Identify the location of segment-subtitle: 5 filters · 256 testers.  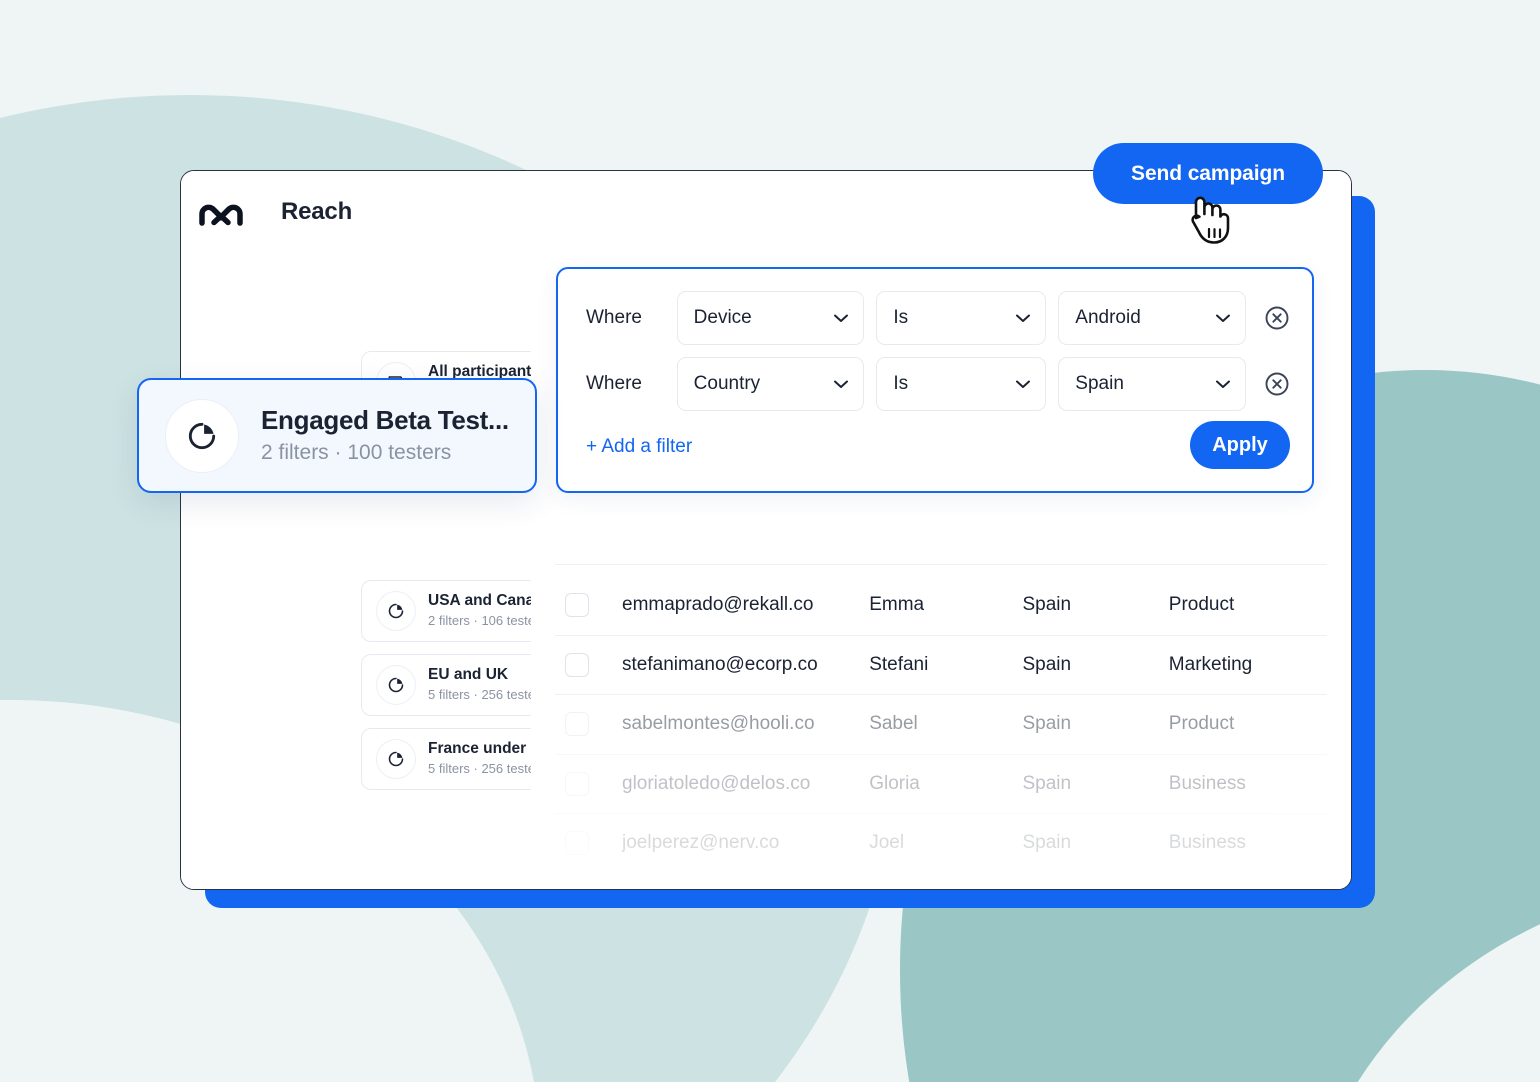
(487, 695).